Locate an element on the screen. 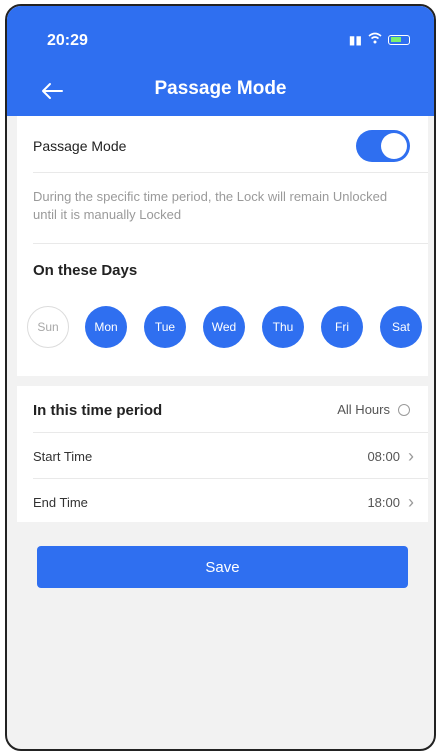 The image size is (441, 755). radio-icon is located at coordinates (404, 409).